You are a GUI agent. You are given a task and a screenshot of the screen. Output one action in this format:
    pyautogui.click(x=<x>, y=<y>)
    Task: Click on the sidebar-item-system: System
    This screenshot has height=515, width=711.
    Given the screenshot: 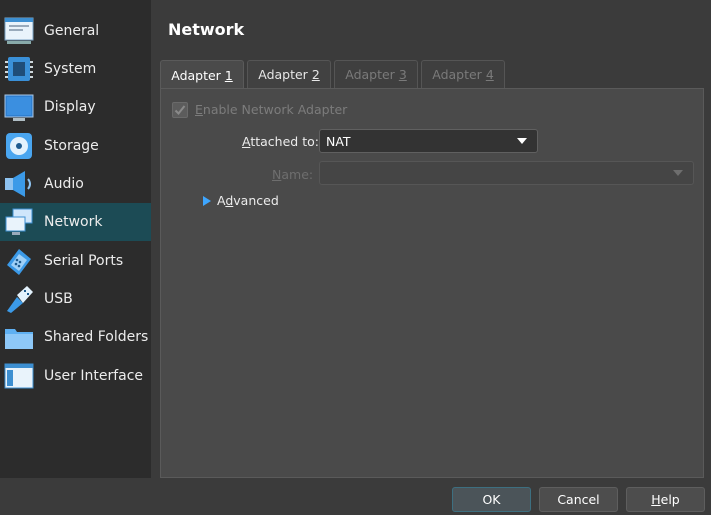 What is the action you would take?
    pyautogui.click(x=75, y=69)
    